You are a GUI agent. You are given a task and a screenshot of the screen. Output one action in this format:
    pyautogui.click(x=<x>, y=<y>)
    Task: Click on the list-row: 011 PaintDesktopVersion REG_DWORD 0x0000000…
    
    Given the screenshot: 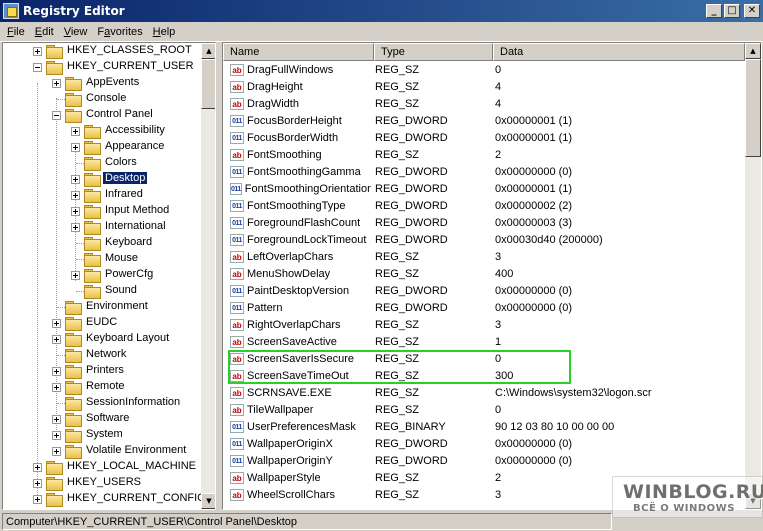 What is the action you would take?
    pyautogui.click(x=484, y=290)
    